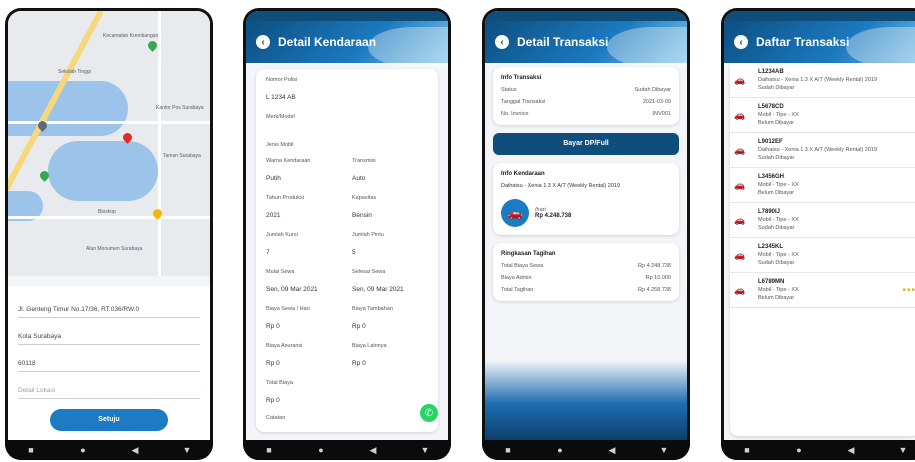 The height and width of the screenshot is (462, 915). I want to click on detail-item: Nomor Polisi L 1234 AB, so click(347, 90).